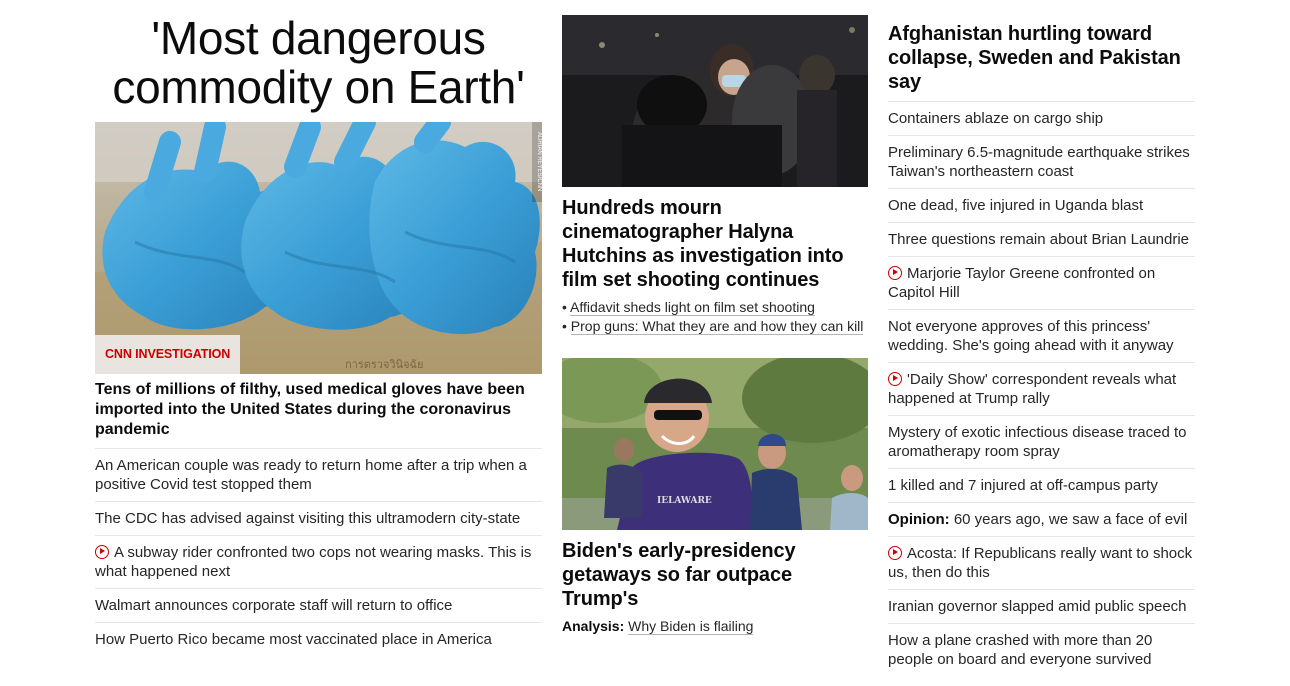  I want to click on headline-text: One dead, five injured in Uganda blast, so click(1016, 205).